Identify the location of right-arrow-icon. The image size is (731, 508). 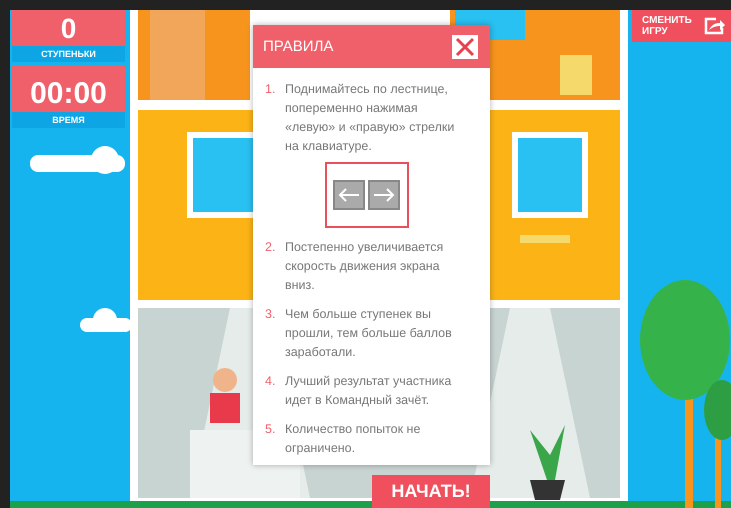
(384, 195).